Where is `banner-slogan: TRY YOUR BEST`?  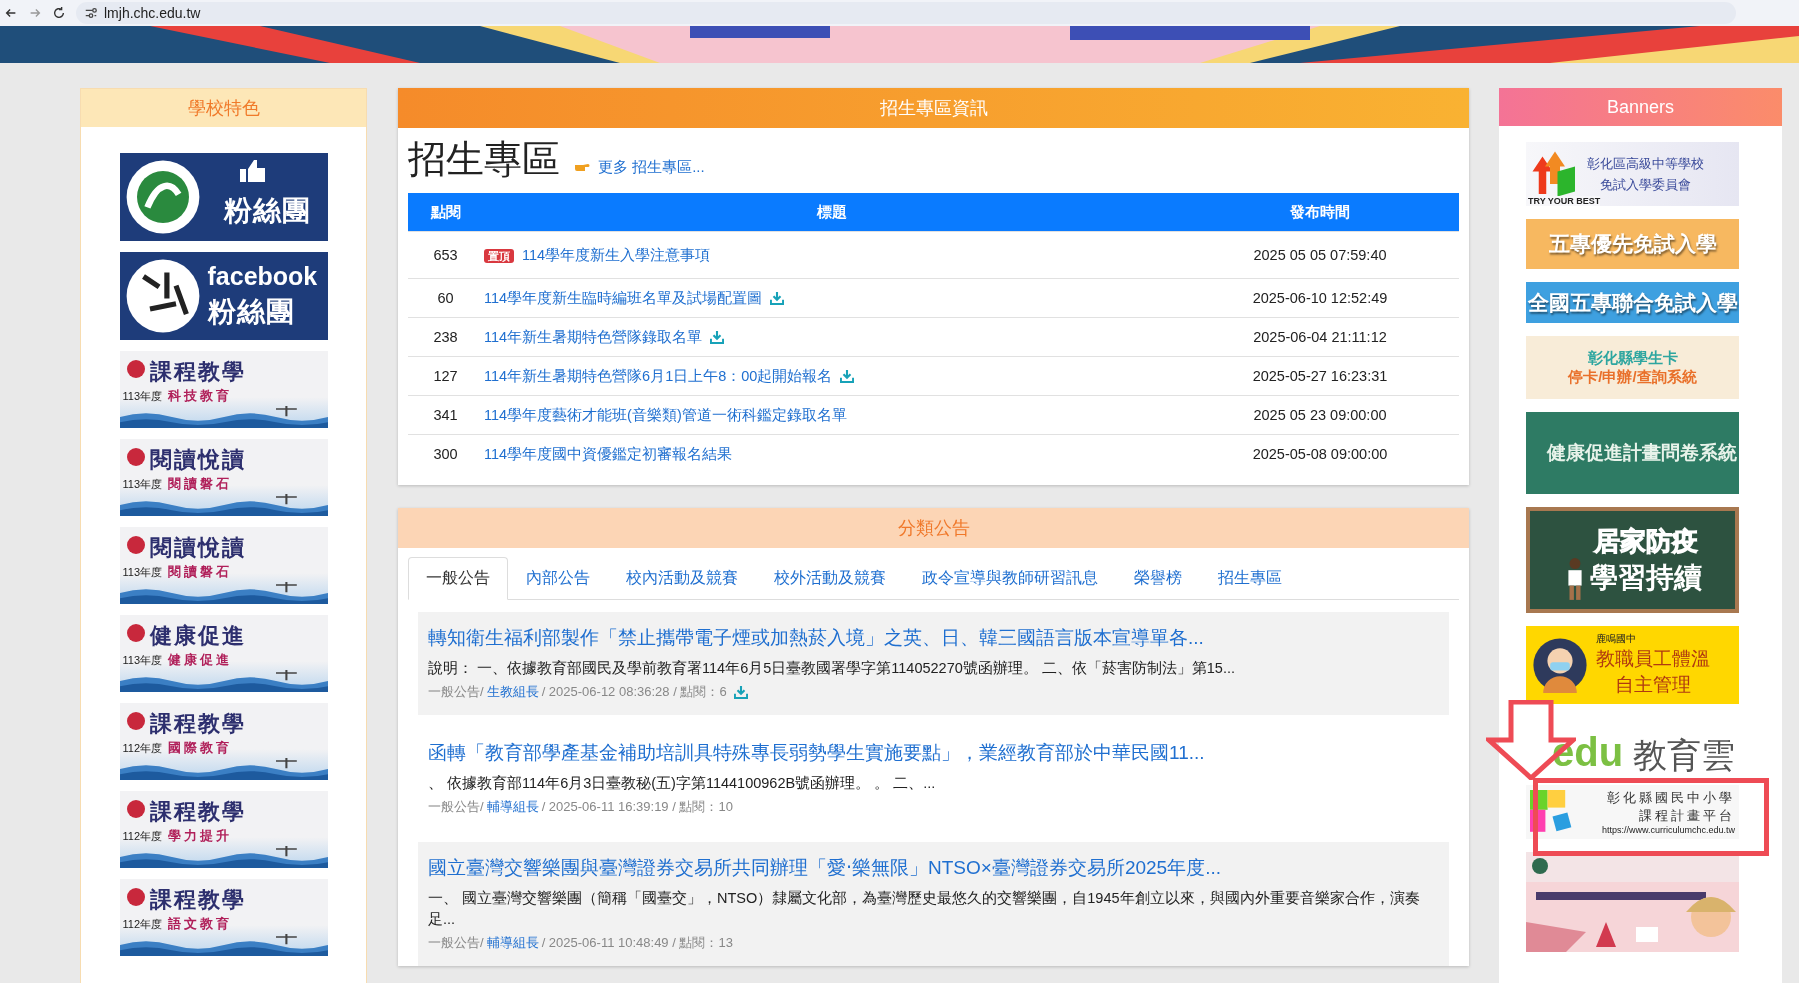
banner-slogan: TRY YOUR BEST is located at coordinates (1564, 201).